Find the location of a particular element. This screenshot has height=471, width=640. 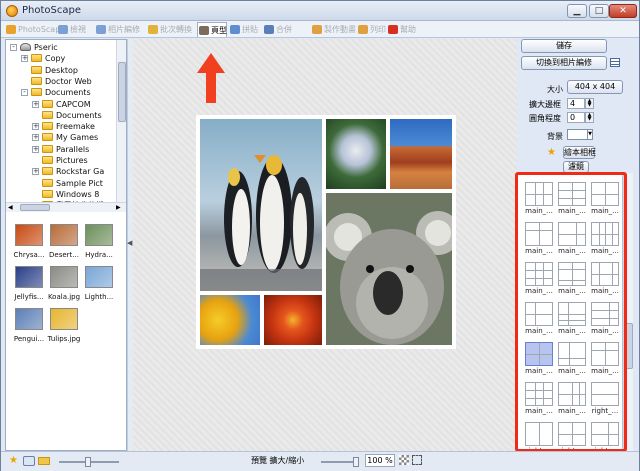

save-button: 儲存 is located at coordinates (564, 46).